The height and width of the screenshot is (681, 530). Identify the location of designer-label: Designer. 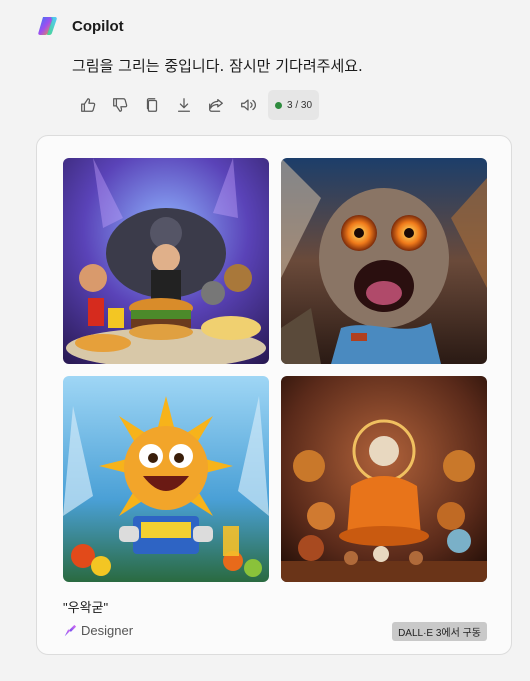
(107, 630).